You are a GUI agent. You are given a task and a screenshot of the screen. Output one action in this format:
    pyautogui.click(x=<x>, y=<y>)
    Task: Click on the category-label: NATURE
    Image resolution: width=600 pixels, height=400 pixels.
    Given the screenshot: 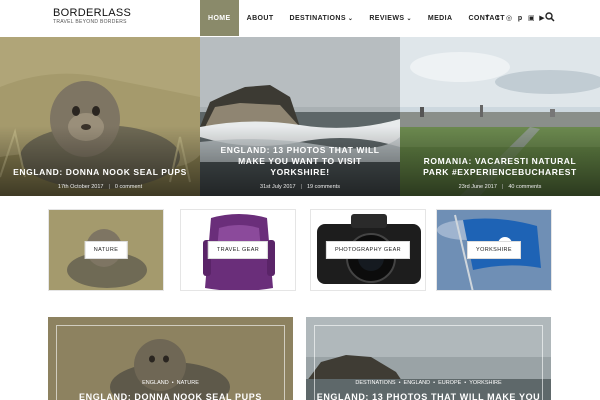 What is the action you would take?
    pyautogui.click(x=106, y=250)
    